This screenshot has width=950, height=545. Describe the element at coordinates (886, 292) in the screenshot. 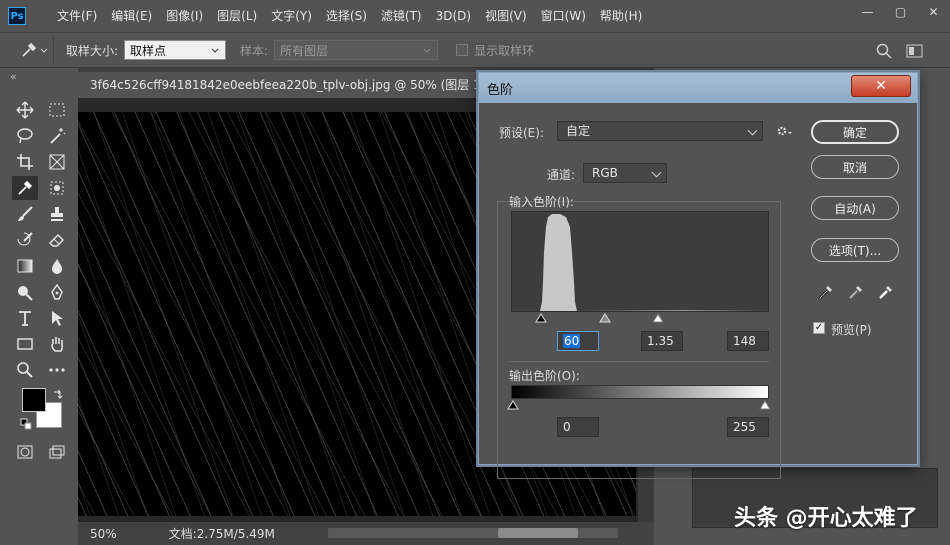

I see `white-point-eyedropper-icon` at that location.